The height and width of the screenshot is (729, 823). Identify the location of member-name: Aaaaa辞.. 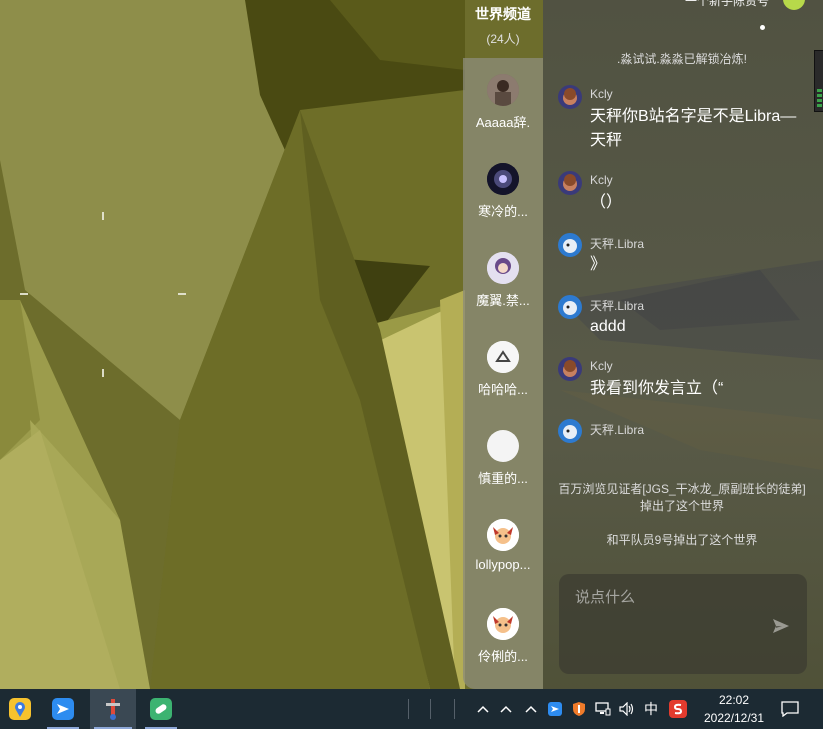
(503, 122).